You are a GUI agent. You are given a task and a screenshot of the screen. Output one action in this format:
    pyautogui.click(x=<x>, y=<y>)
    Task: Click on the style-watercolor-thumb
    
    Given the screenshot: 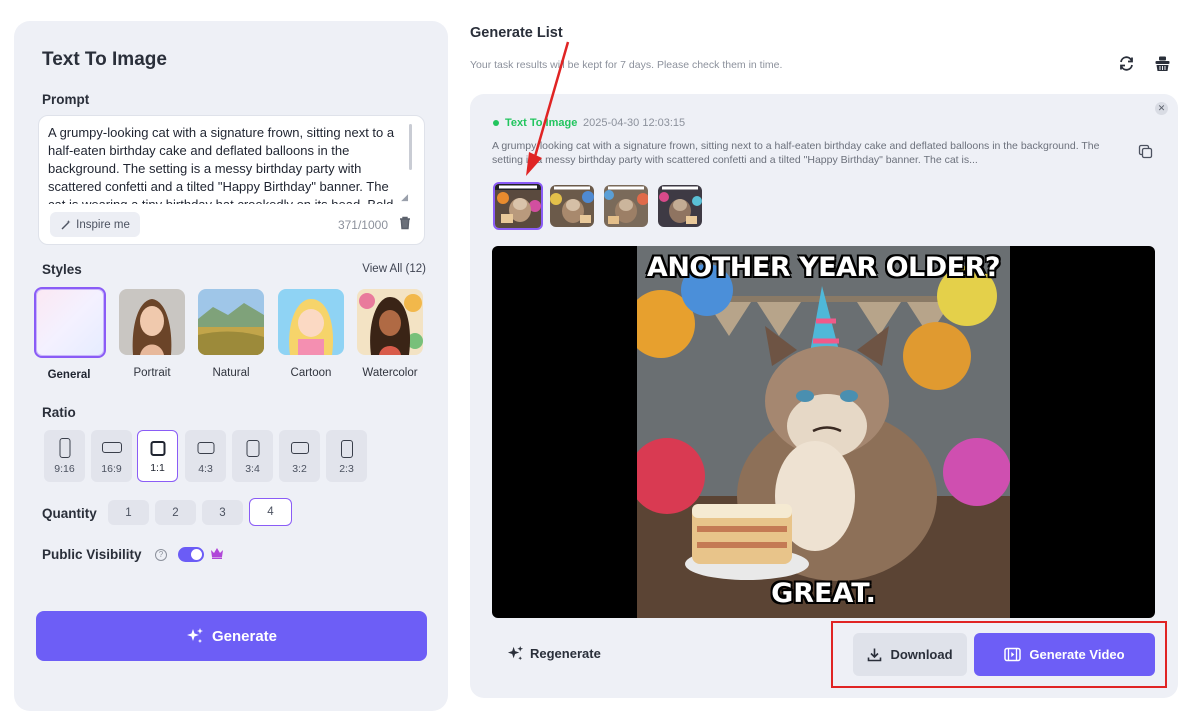 What is the action you would take?
    pyautogui.click(x=390, y=322)
    